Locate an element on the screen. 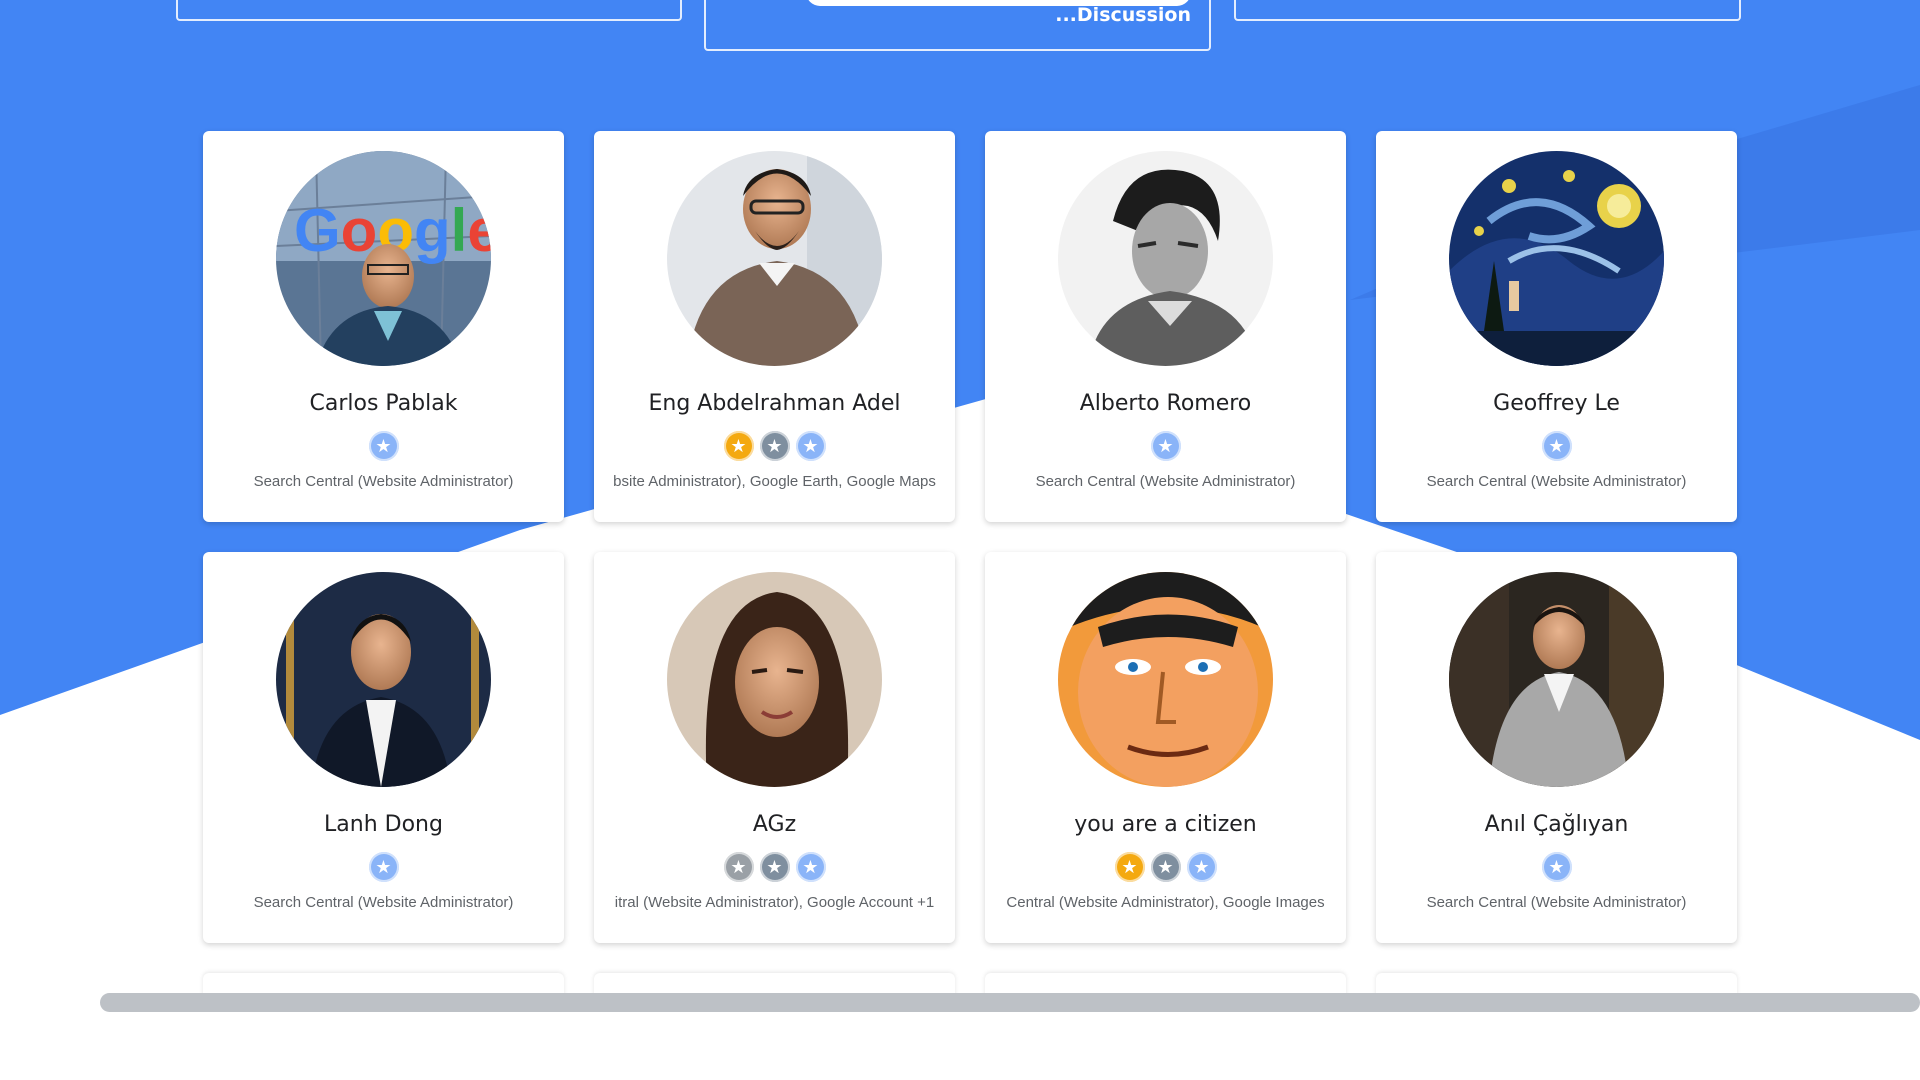 Image resolution: width=1920 pixels, height=1080 pixels. avatar: Google is located at coordinates (383, 258).